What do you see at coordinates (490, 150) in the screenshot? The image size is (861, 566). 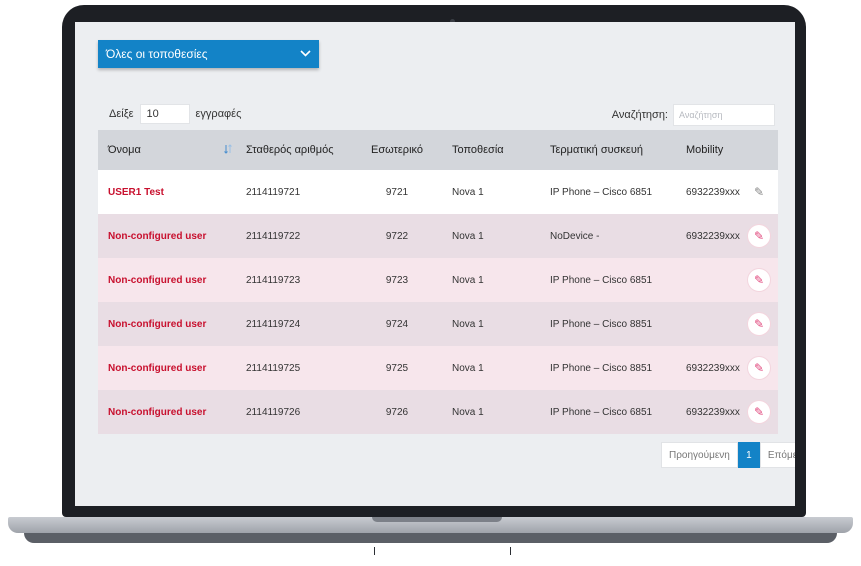 I see `header-location: Τοποθεσία` at bounding box center [490, 150].